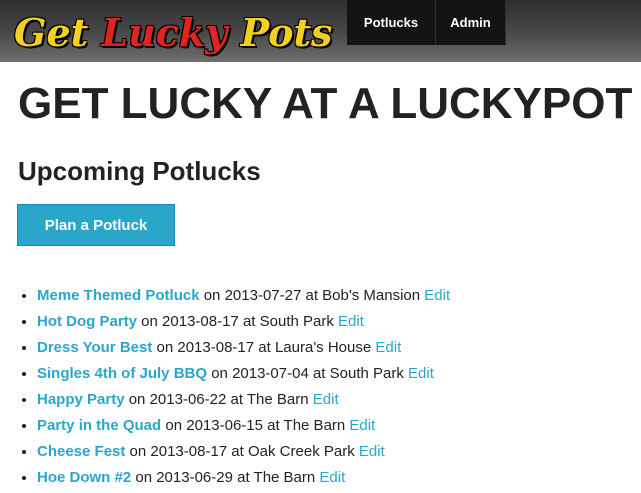 The height and width of the screenshot is (493, 641). I want to click on top-bar: Get Lucky Pots Potlucks Admin, so click(320, 31).